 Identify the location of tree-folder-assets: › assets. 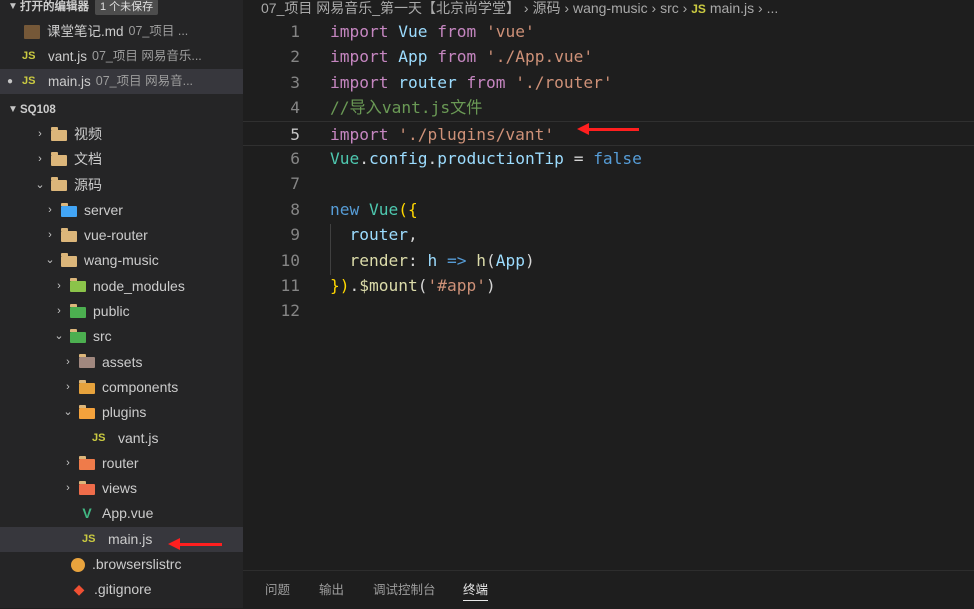
(121, 362).